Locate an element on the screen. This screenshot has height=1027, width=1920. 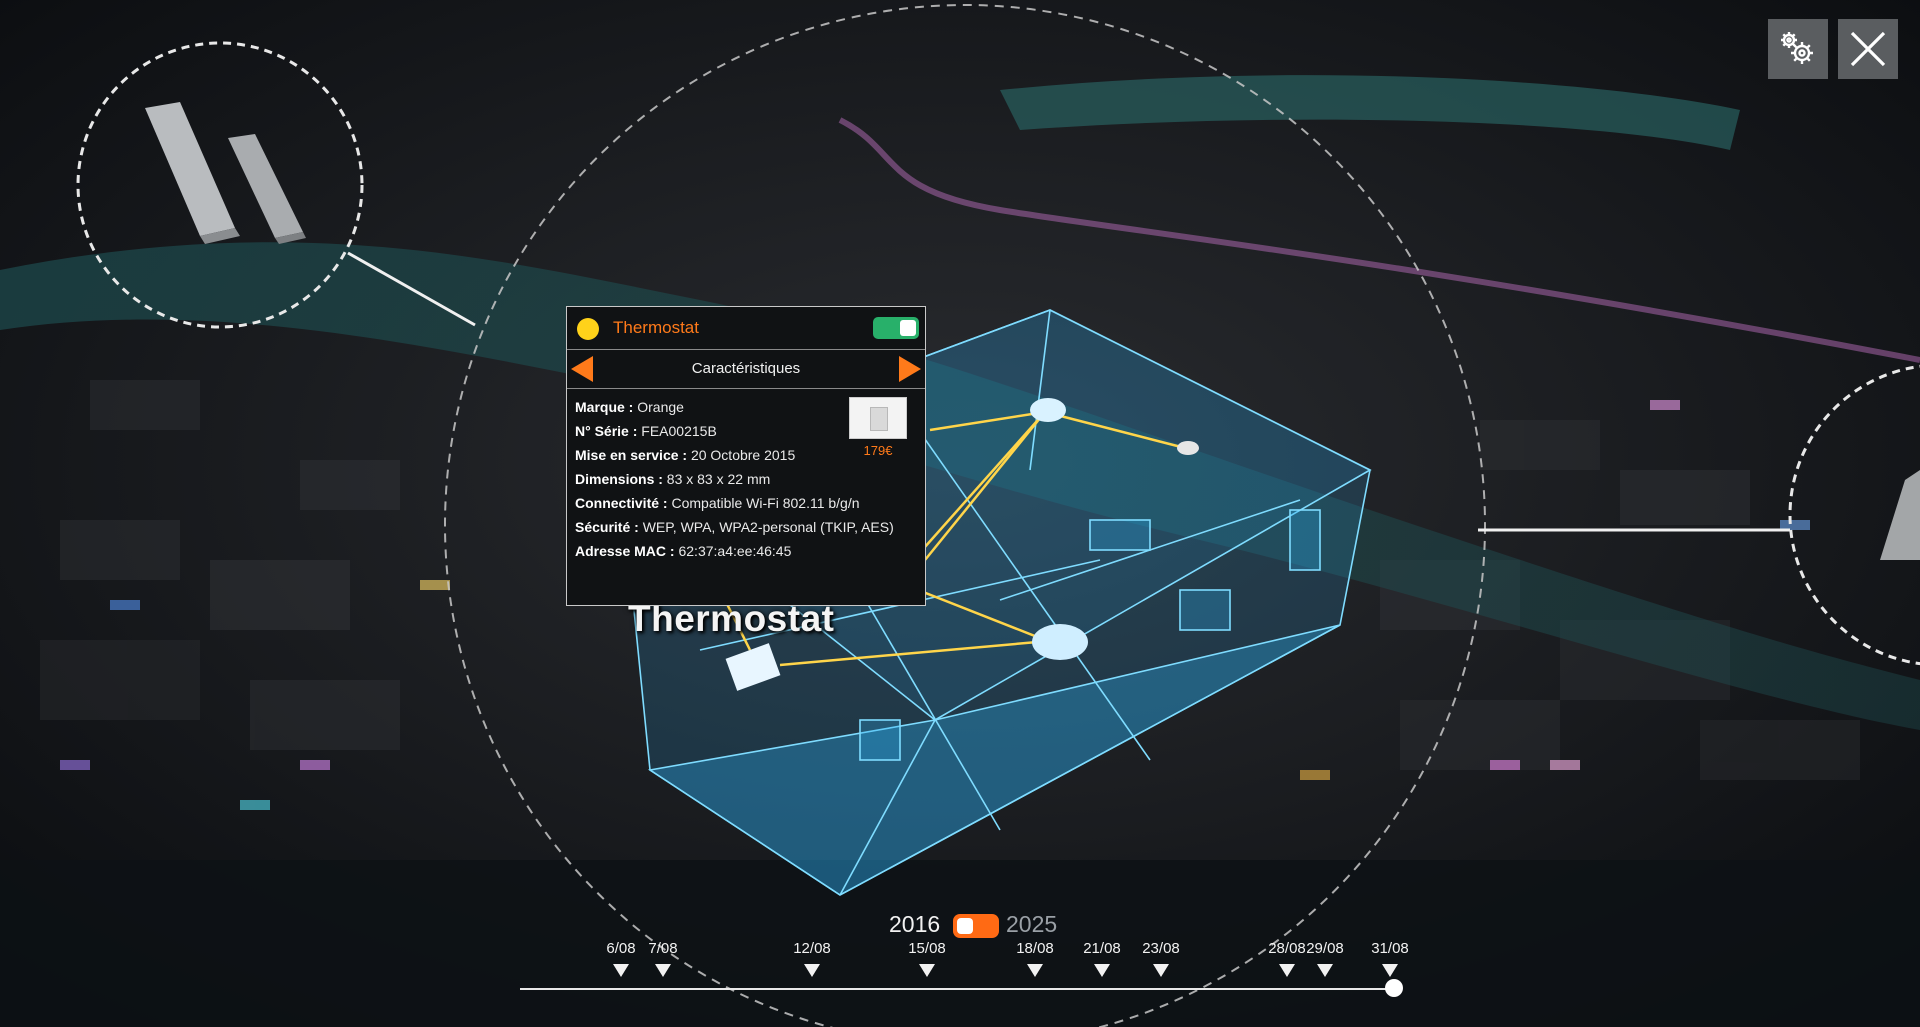
spec-value: 83 x 83 x 22 mm is located at coordinates (718, 479).